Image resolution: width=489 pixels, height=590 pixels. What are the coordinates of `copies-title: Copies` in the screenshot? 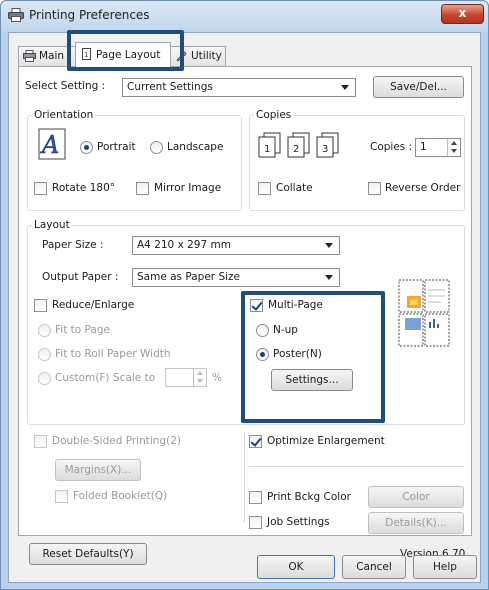 It's located at (274, 115).